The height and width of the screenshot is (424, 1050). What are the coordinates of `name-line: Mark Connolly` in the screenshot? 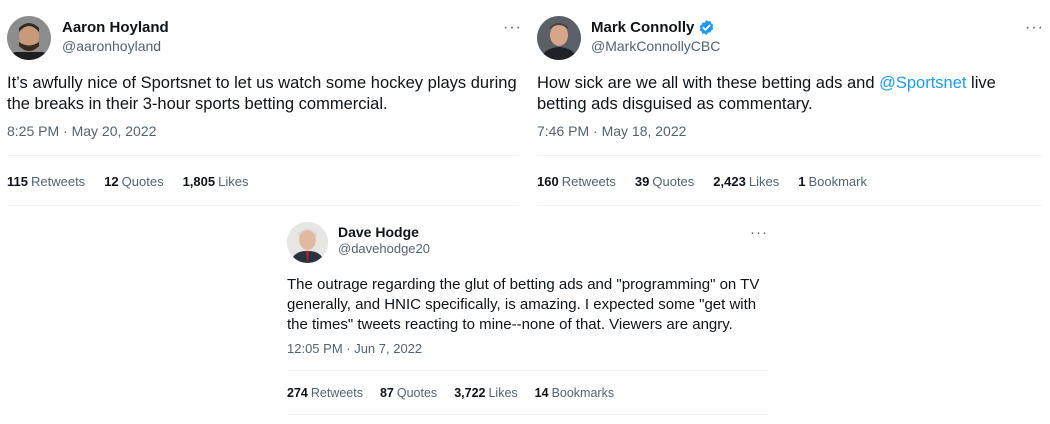 It's located at (653, 27).